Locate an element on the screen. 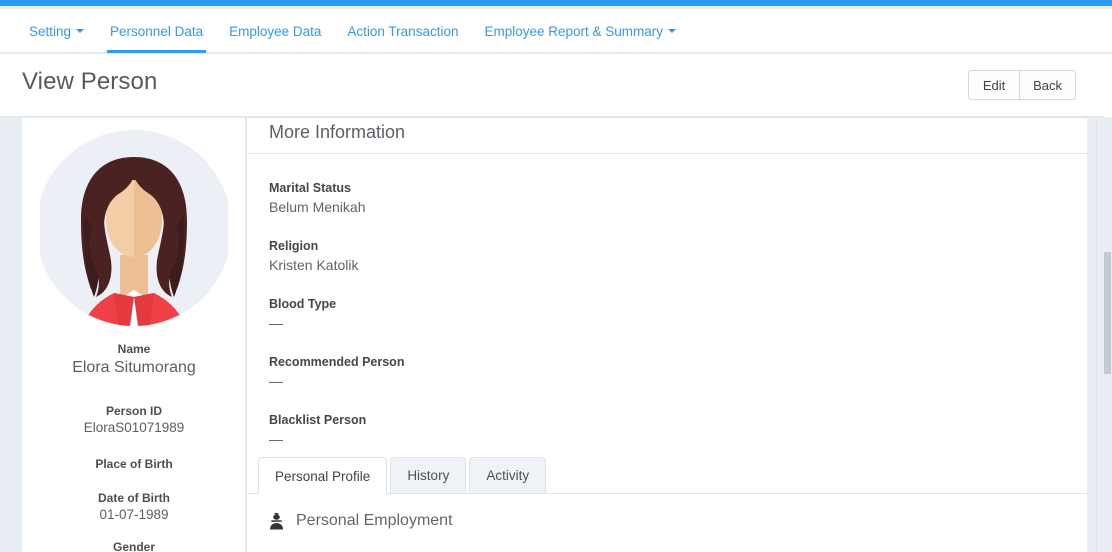 The width and height of the screenshot is (1112, 552). profile-field-name: Name Elora Situmorang is located at coordinates (133, 360).